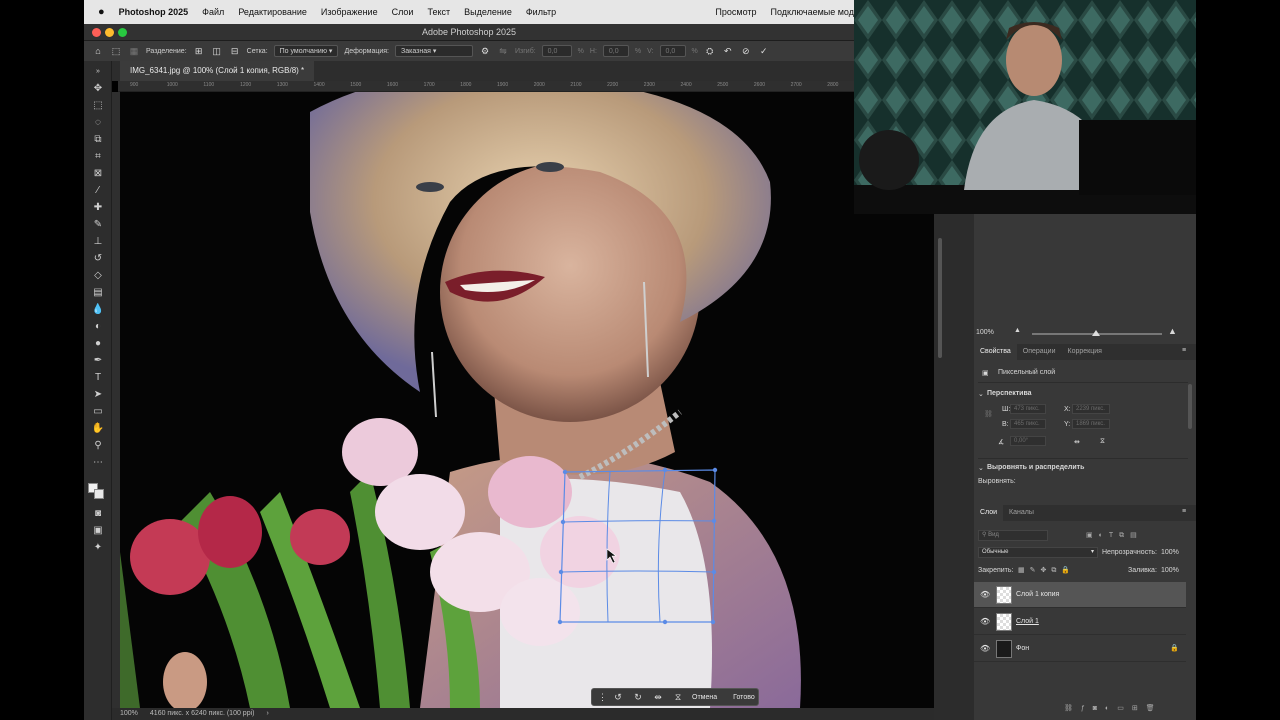  What do you see at coordinates (1091, 424) in the screenshot?
I see `y-field: 1869 пикс.` at bounding box center [1091, 424].